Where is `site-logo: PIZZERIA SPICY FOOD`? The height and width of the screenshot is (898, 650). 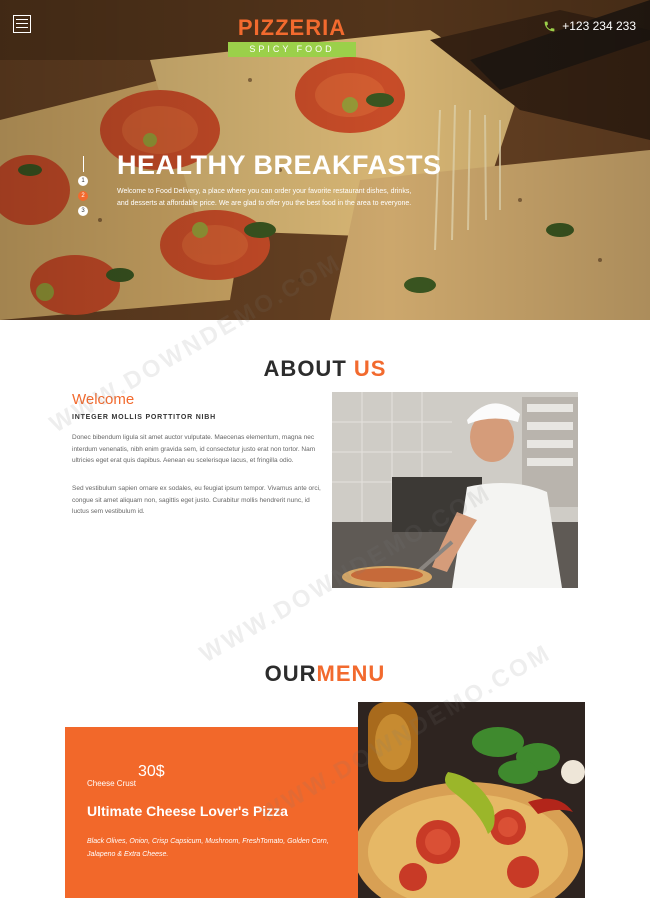
site-logo: PIZZERIA SPICY FOOD is located at coordinates (292, 36).